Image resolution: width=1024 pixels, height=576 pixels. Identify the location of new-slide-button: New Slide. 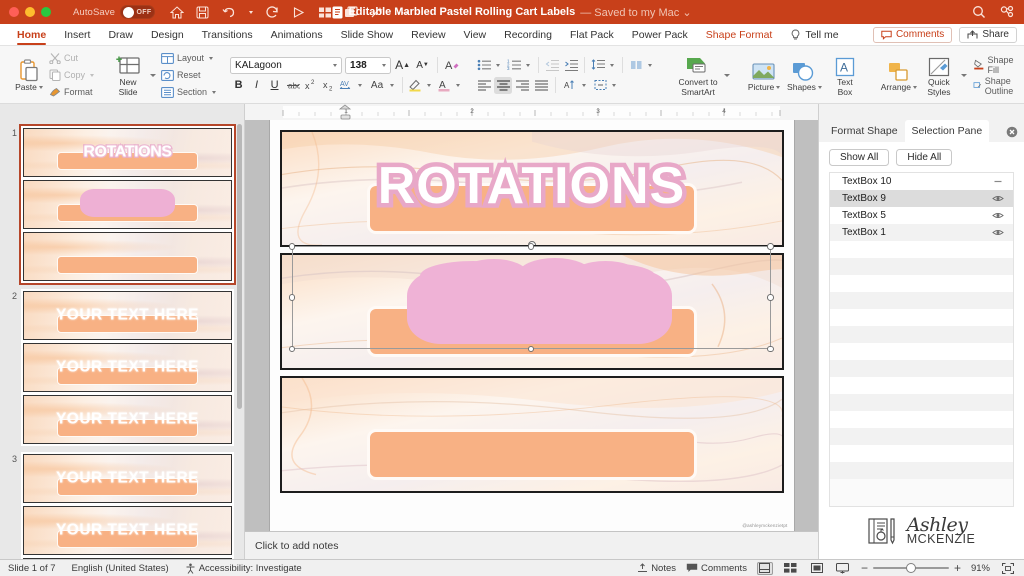
(128, 75).